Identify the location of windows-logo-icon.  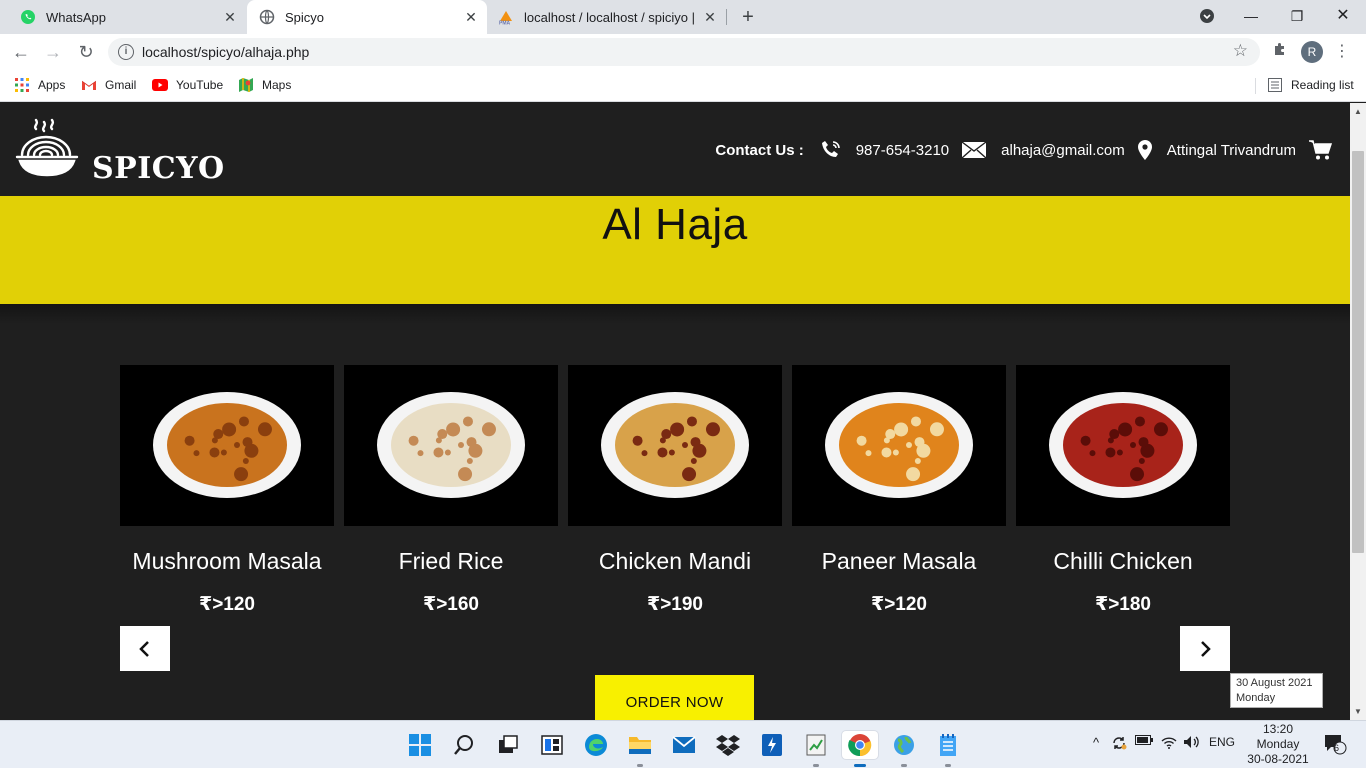
(420, 745).